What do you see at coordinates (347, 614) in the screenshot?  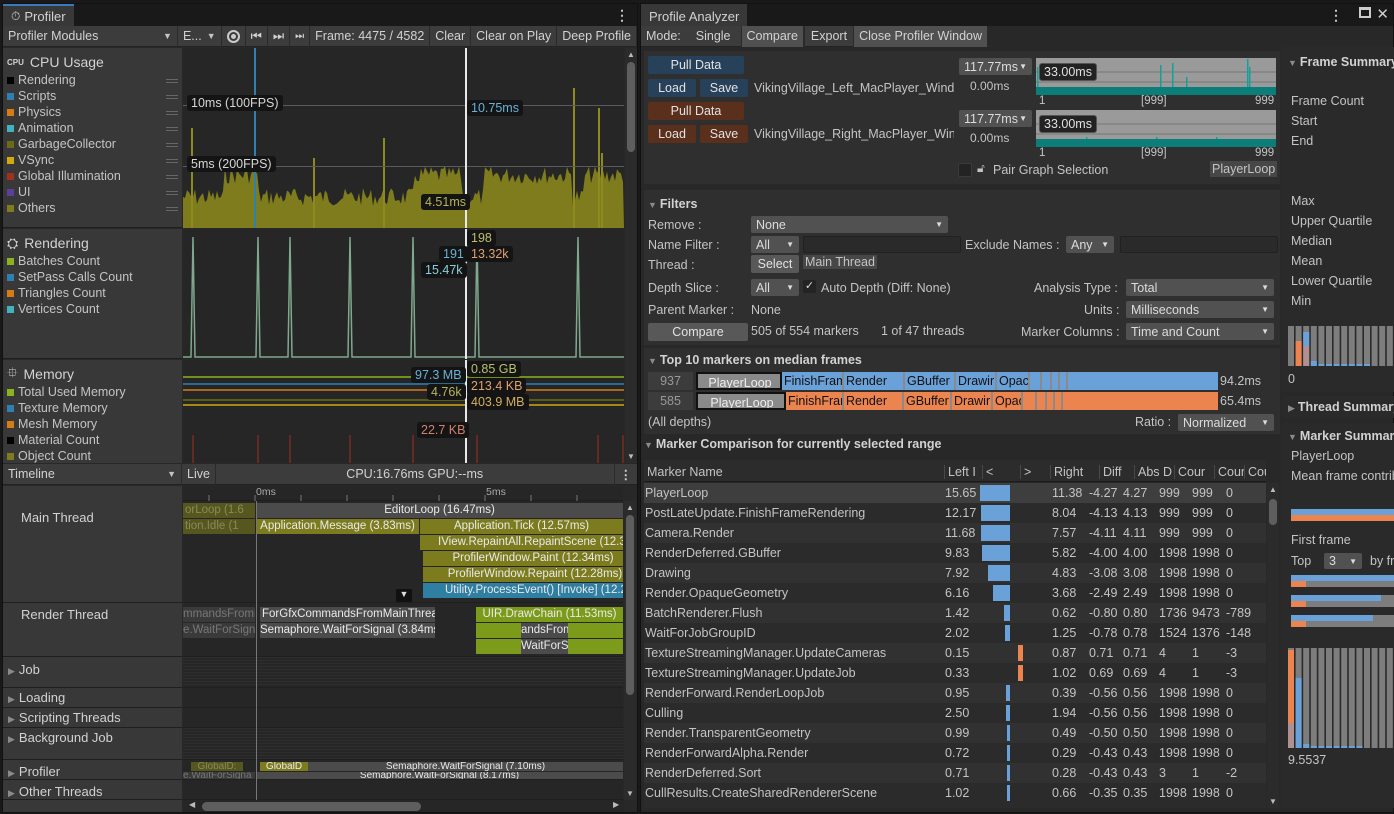 I see `marker-block: ForGfxCommandsFromMainThread (` at bounding box center [347, 614].